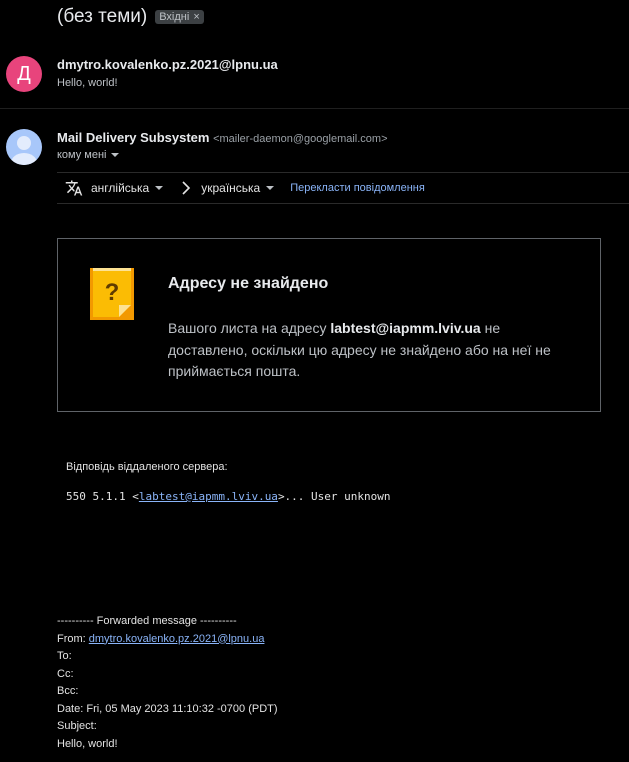 This screenshot has width=629, height=762. What do you see at coordinates (24, 150) in the screenshot?
I see `person-icon` at bounding box center [24, 150].